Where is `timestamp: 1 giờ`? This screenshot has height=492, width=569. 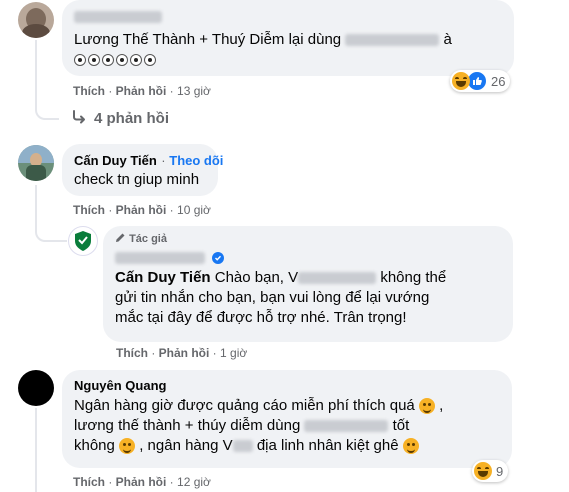 timestamp: 1 giờ is located at coordinates (233, 353).